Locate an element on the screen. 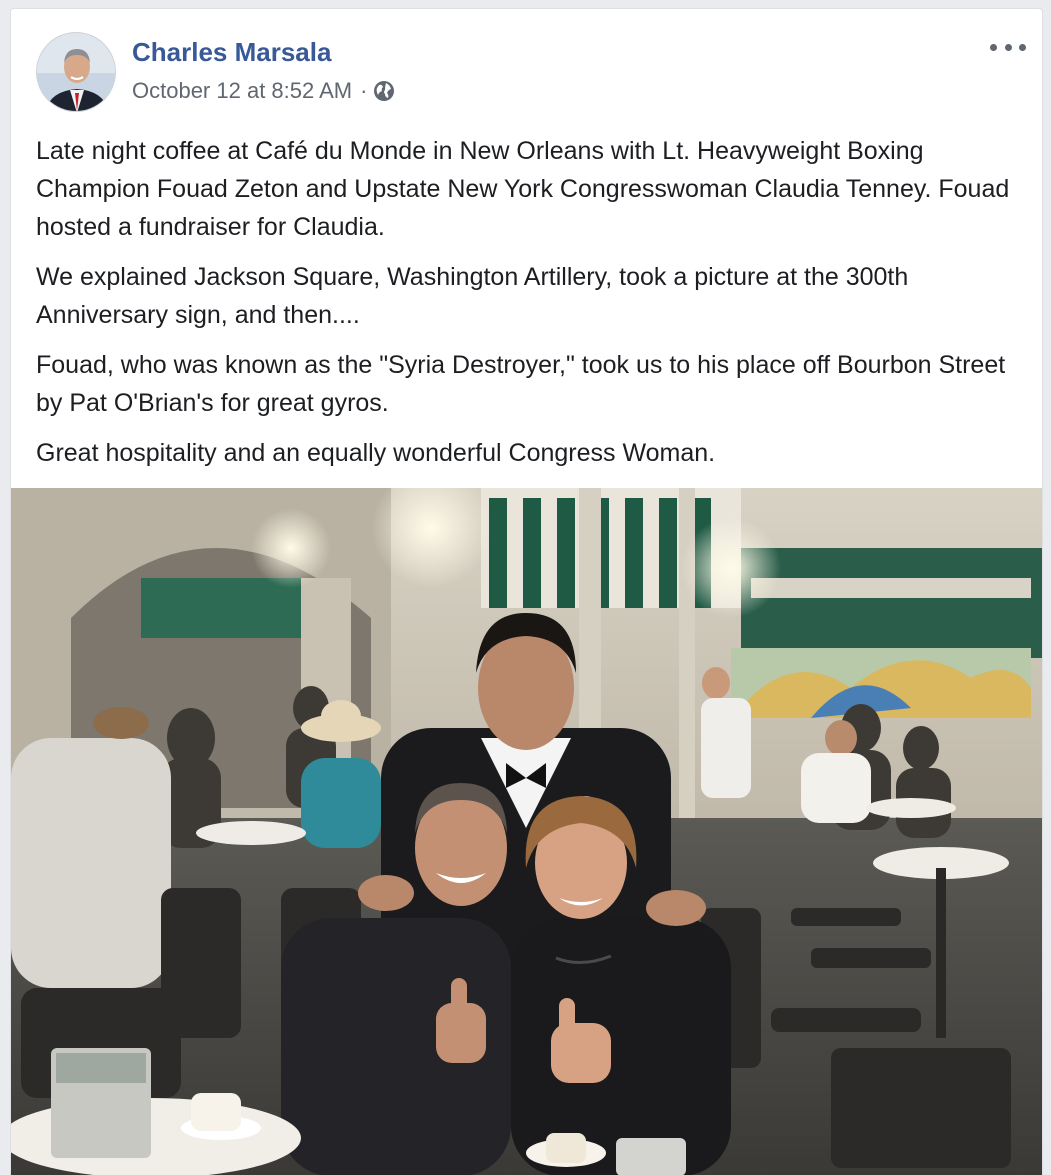 The height and width of the screenshot is (1175, 1051). post-meta: October 12 at 8:52 AM · is located at coordinates (263, 91).